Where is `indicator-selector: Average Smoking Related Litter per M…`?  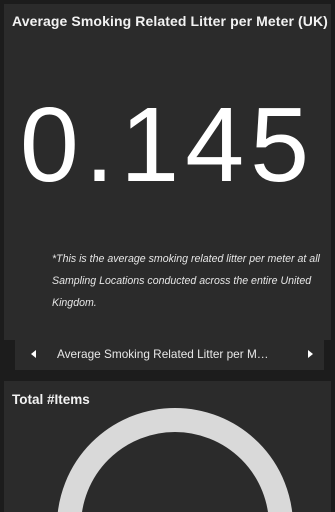
indicator-selector: Average Smoking Related Litter per M… is located at coordinates (169, 354).